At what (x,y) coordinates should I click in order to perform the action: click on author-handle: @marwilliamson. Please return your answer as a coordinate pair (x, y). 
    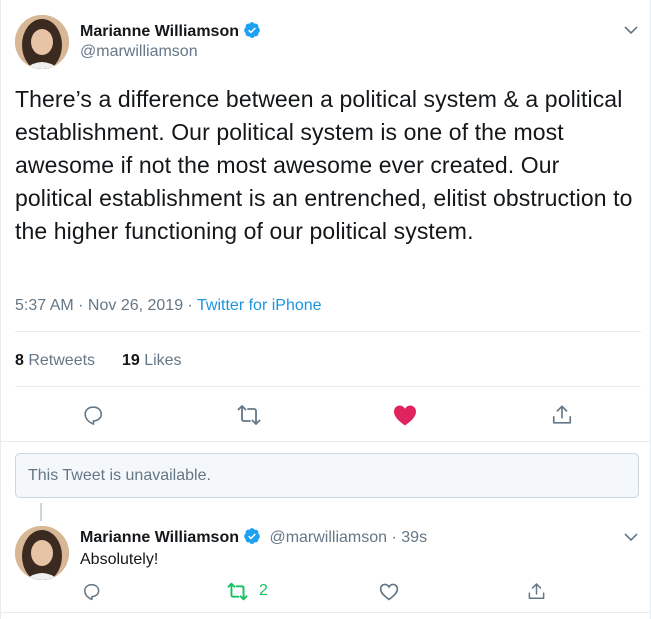
    Looking at the image, I should click on (139, 52).